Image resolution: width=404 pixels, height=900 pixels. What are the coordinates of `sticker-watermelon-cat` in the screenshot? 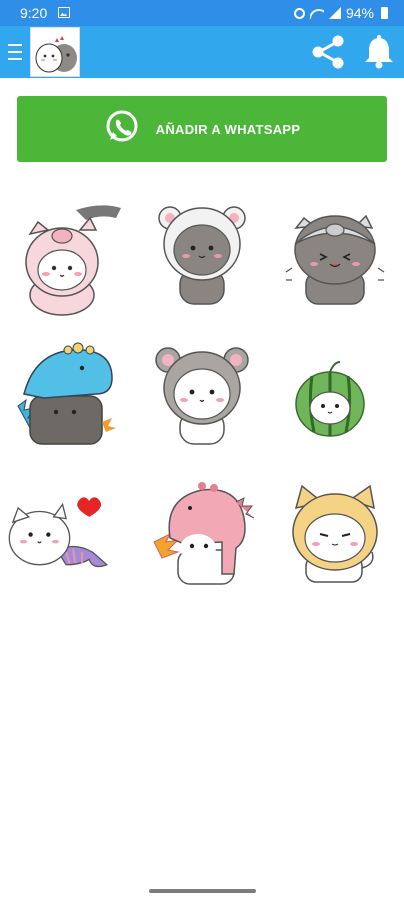 It's located at (337, 399).